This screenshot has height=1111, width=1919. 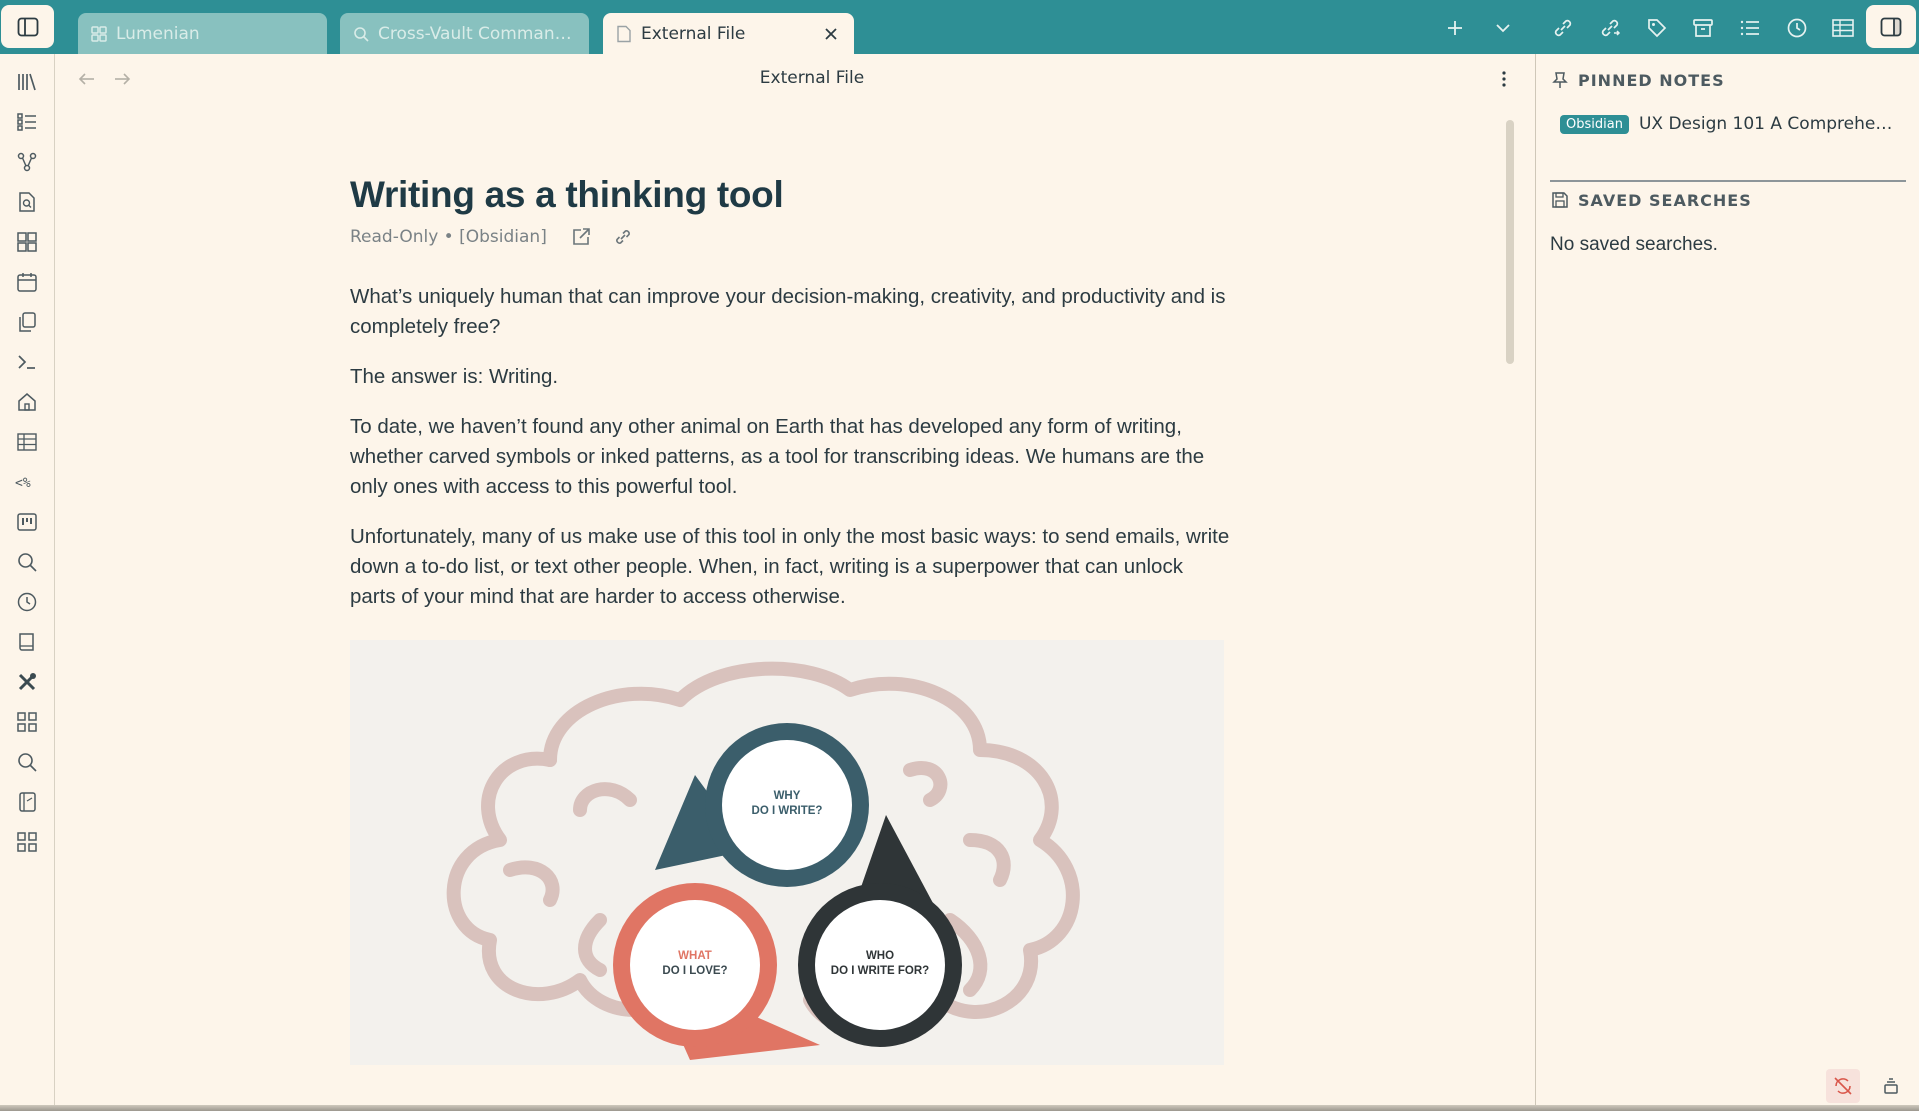 What do you see at coordinates (831, 34) in the screenshot?
I see `close-icon` at bounding box center [831, 34].